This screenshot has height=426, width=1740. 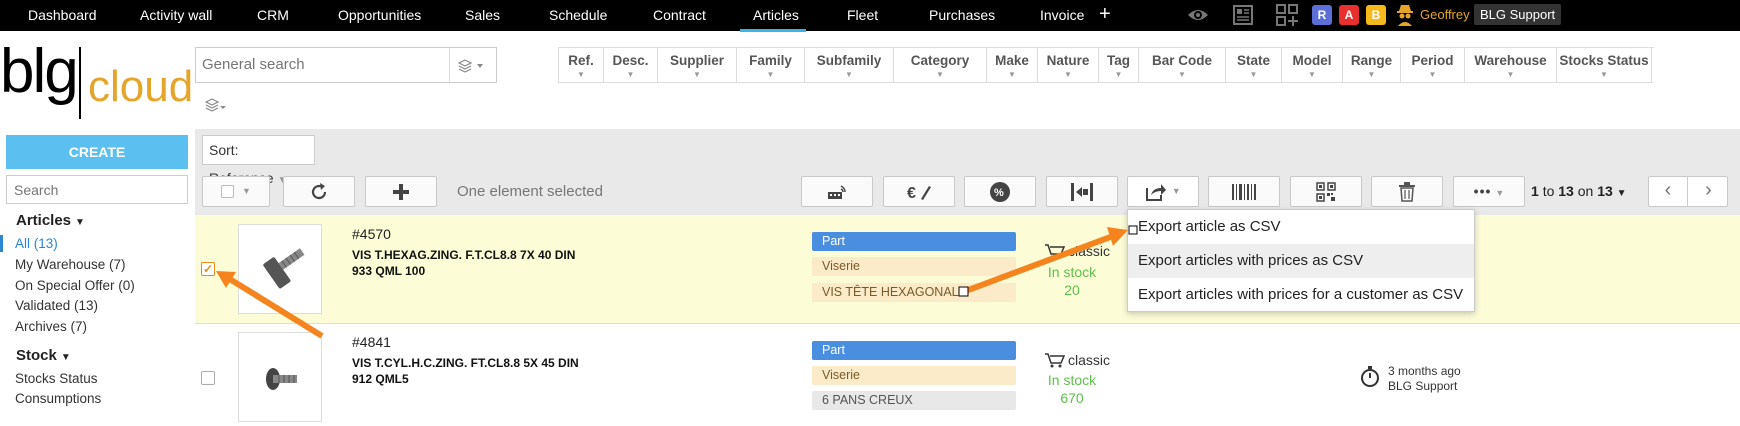 I want to click on nav-sales: Sales, so click(x=482, y=15).